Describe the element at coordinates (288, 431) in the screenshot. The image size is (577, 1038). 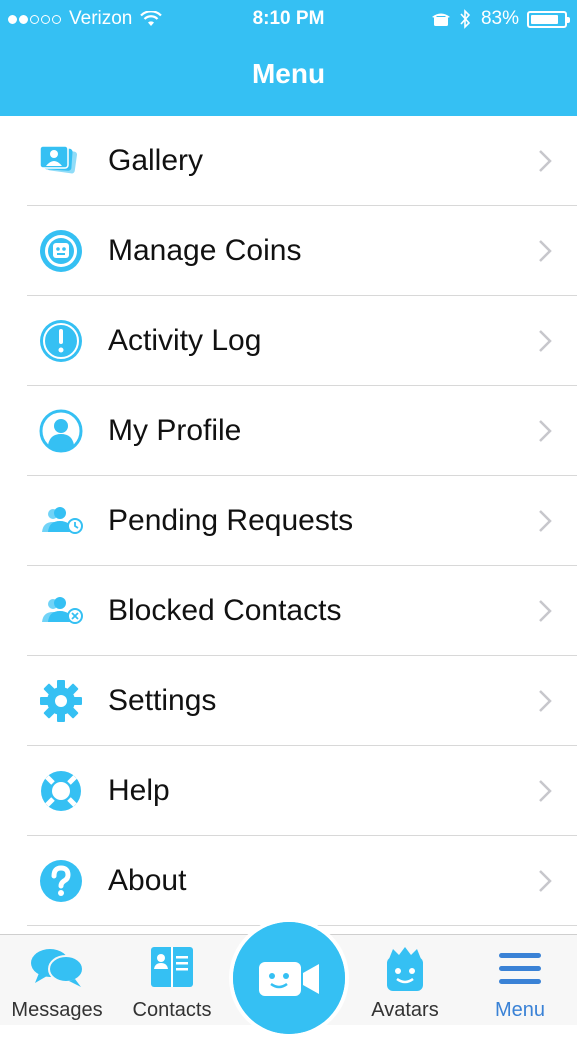
I see `menu-item-my-profile: My Profile` at that location.